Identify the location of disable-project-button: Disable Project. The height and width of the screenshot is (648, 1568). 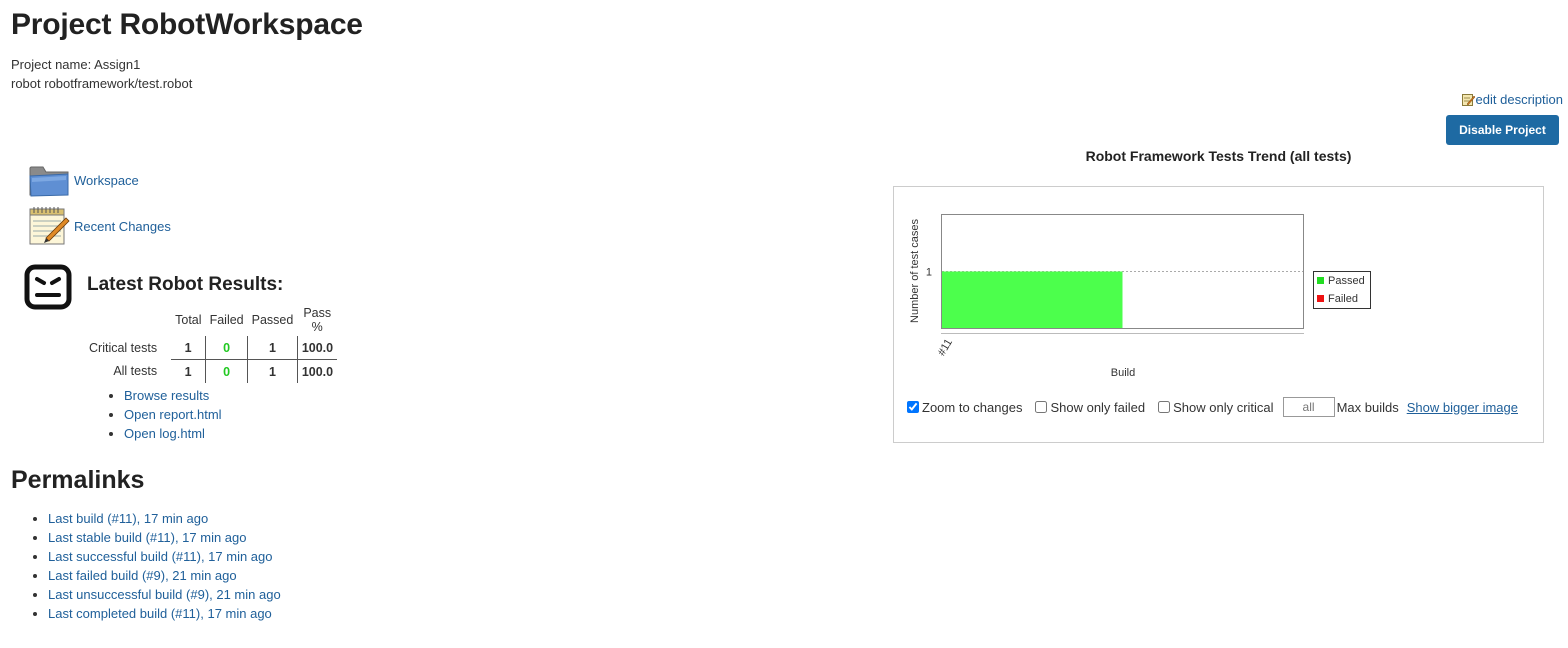
(1502, 130).